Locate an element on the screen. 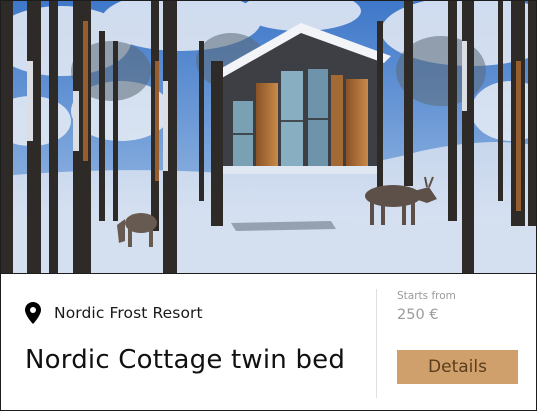 This screenshot has height=411, width=537. details-button: Details is located at coordinates (457, 367).